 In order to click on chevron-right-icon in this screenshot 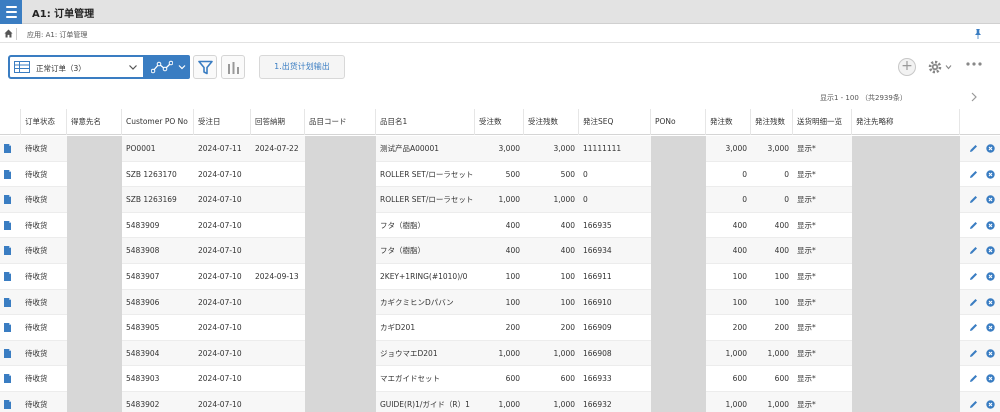, I will do `click(974, 97)`.